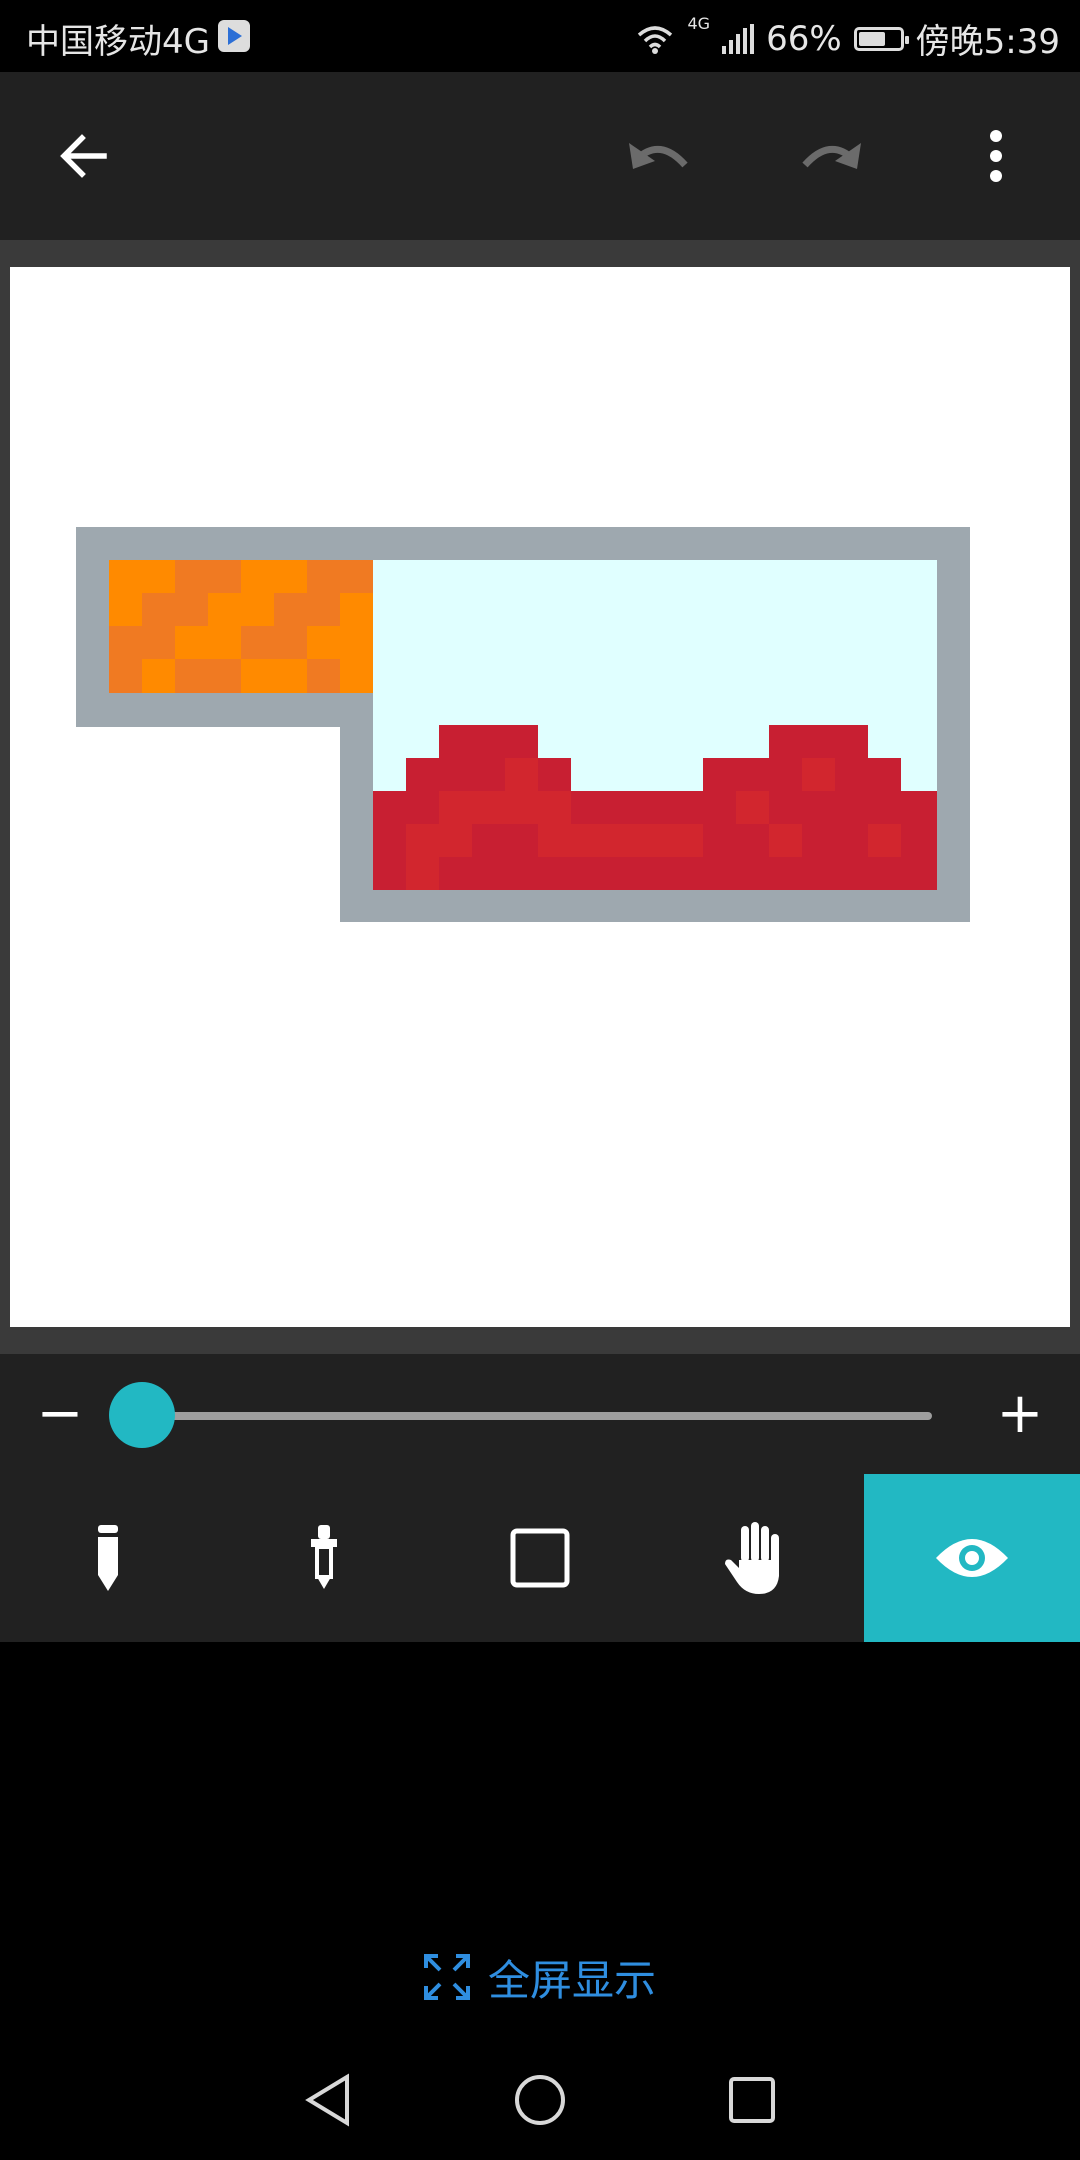 The height and width of the screenshot is (2160, 1080). I want to click on battery-percent: 66%, so click(804, 38).